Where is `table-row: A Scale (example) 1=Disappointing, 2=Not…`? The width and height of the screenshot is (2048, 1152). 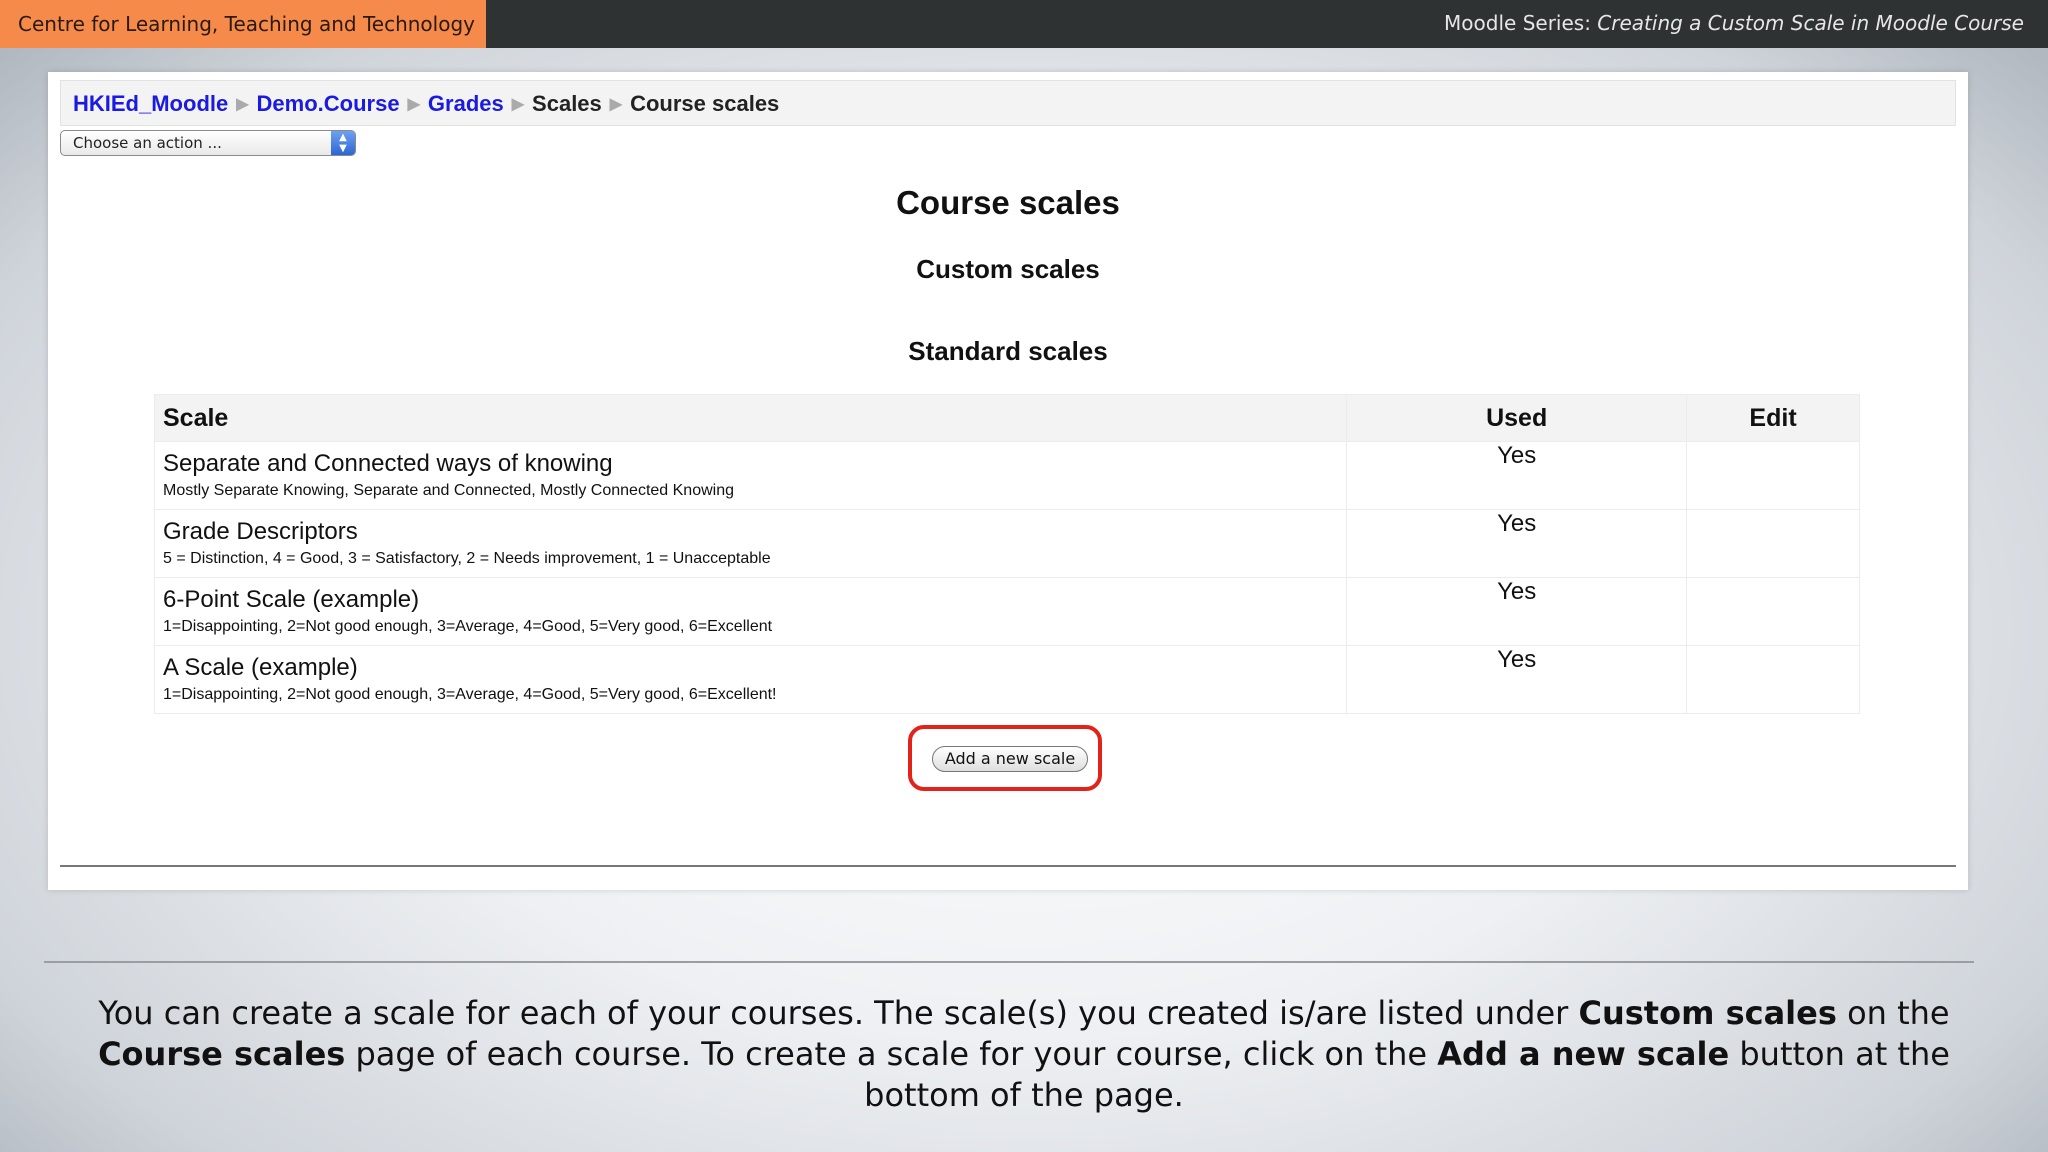 table-row: A Scale (example) 1=Disappointing, 2=Not… is located at coordinates (1006, 679).